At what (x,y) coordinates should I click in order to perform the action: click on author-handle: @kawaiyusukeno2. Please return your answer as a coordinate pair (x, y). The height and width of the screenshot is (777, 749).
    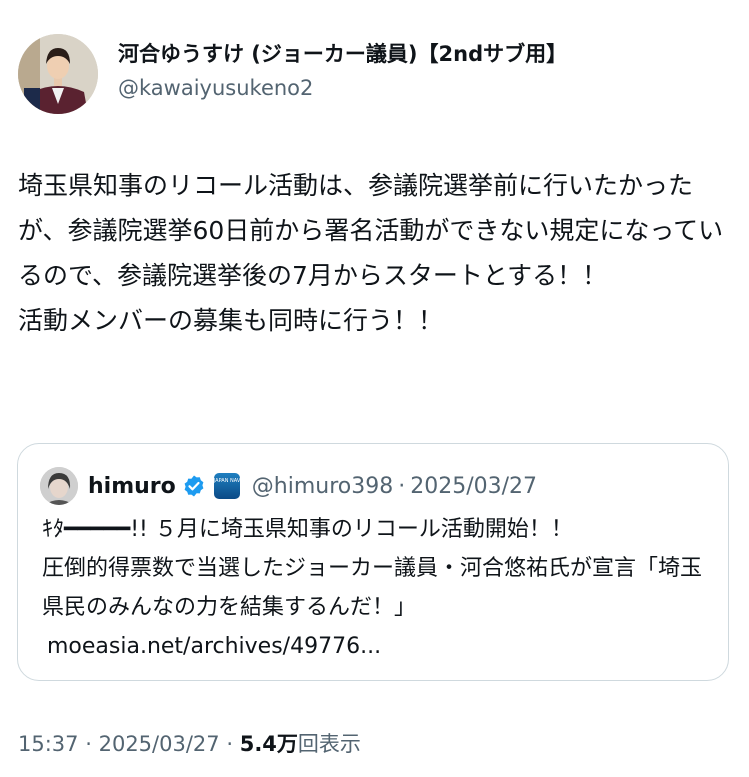
    Looking at the image, I should click on (342, 88).